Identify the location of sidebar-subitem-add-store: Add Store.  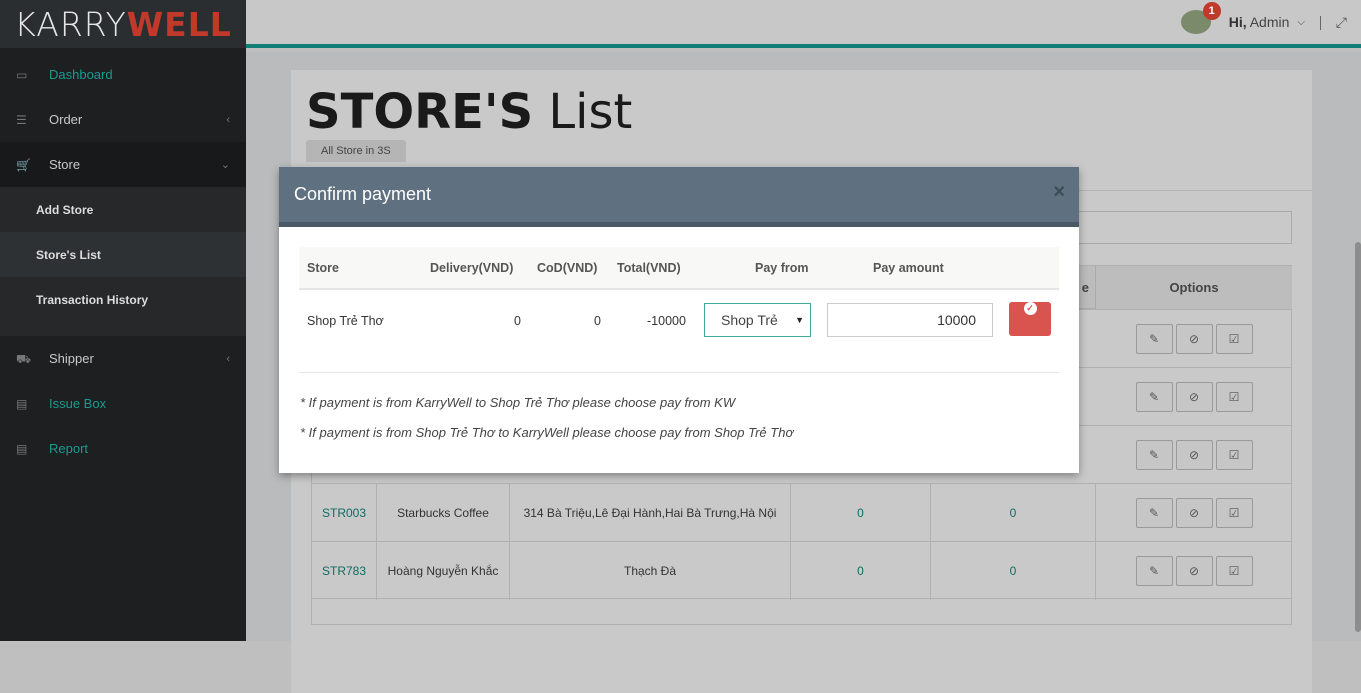
(123, 209).